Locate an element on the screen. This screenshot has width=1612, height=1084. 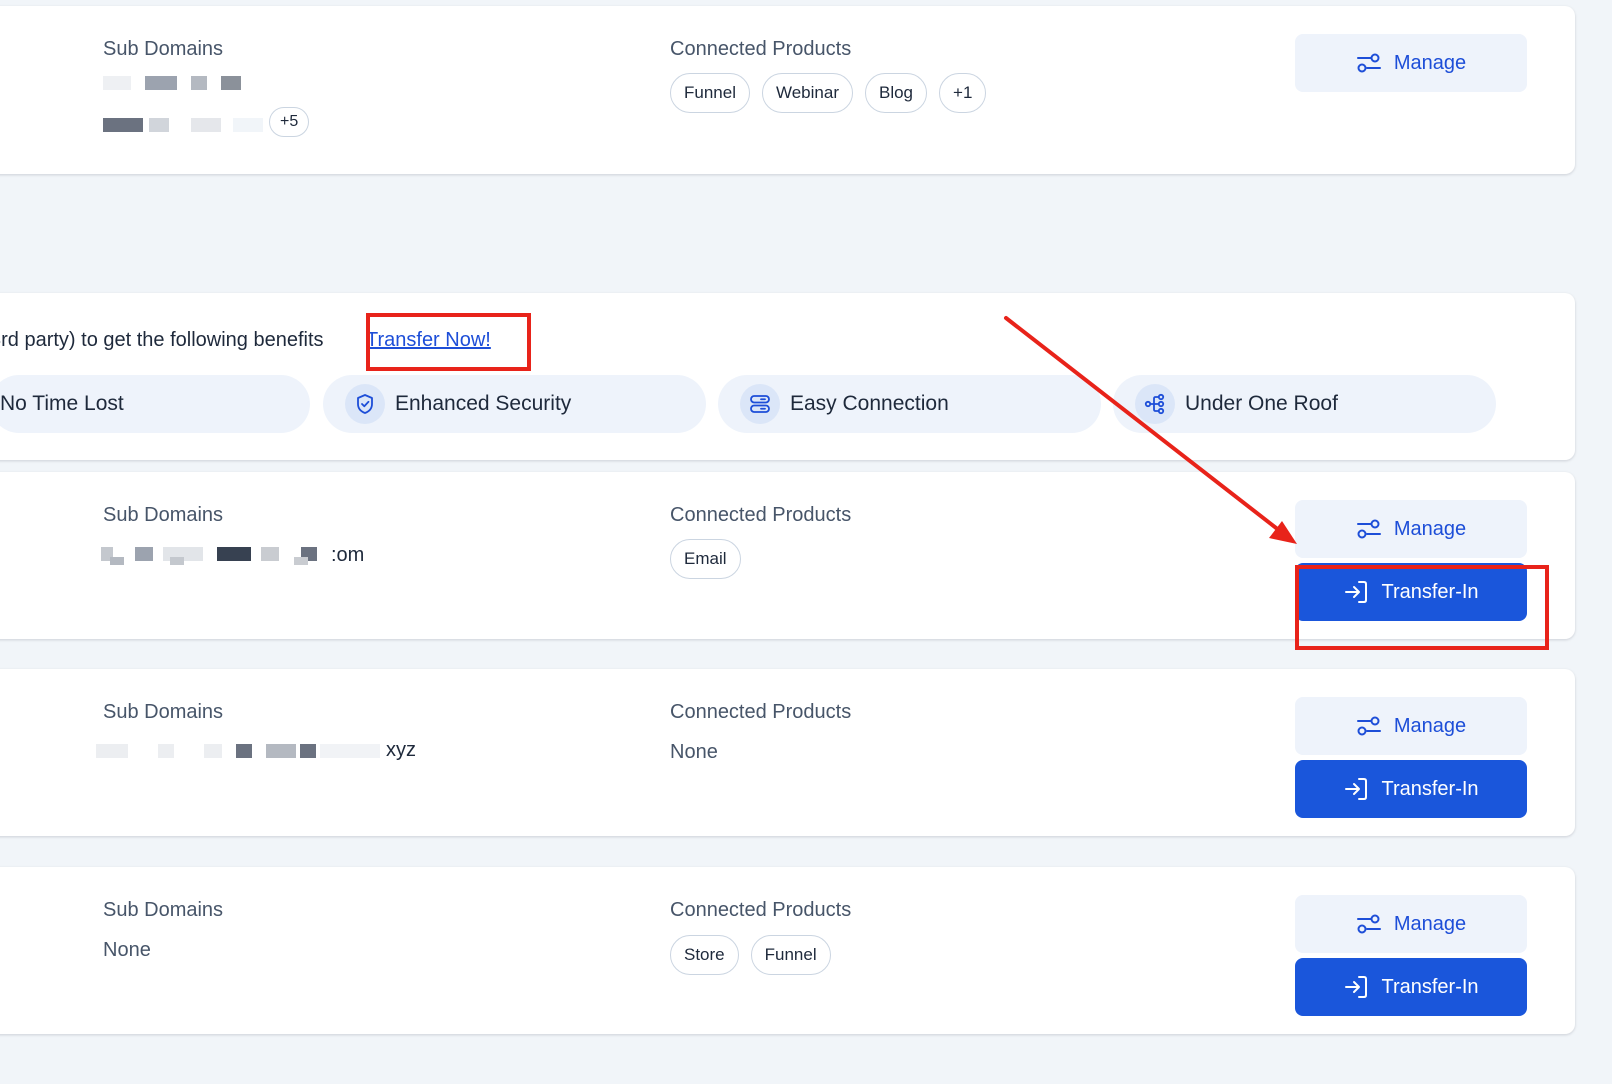
product-chip: Blog is located at coordinates (896, 93).